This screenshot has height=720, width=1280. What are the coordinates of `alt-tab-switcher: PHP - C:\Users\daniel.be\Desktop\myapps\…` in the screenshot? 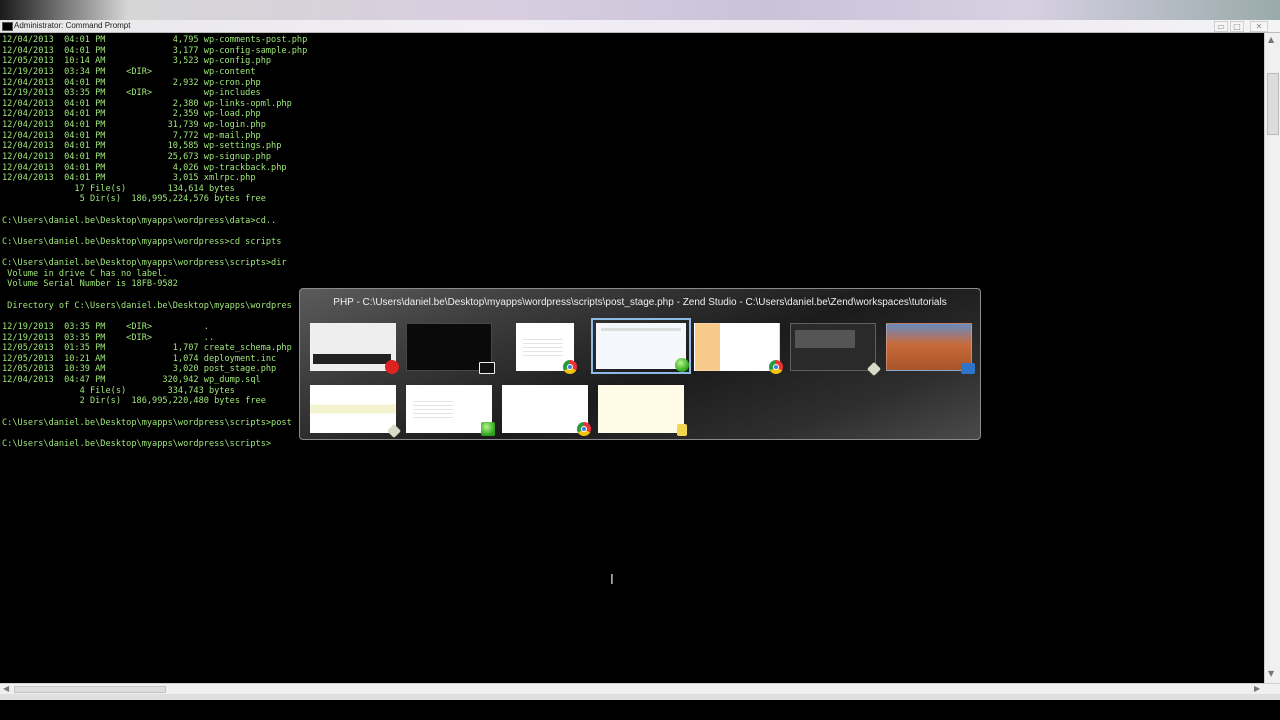 It's located at (640, 364).